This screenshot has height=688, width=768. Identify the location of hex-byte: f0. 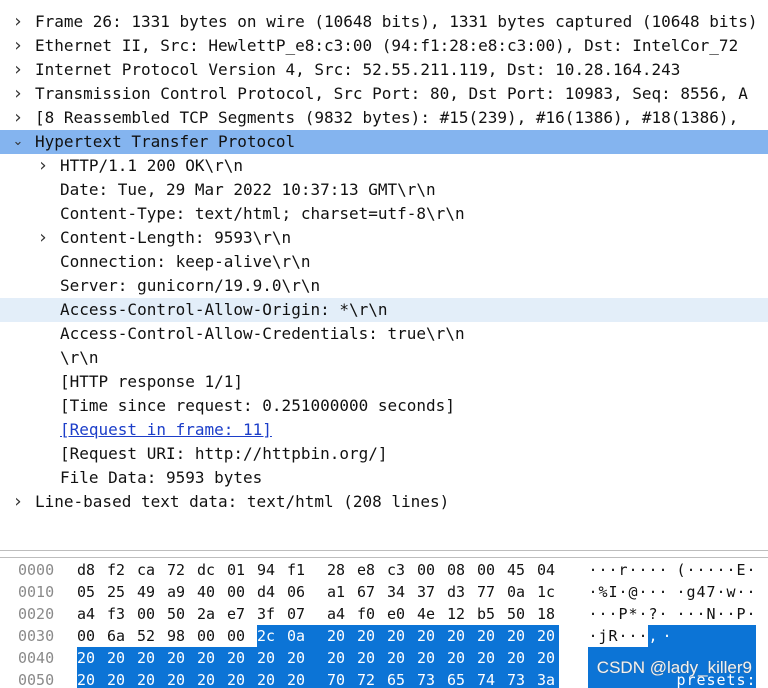
(368, 614).